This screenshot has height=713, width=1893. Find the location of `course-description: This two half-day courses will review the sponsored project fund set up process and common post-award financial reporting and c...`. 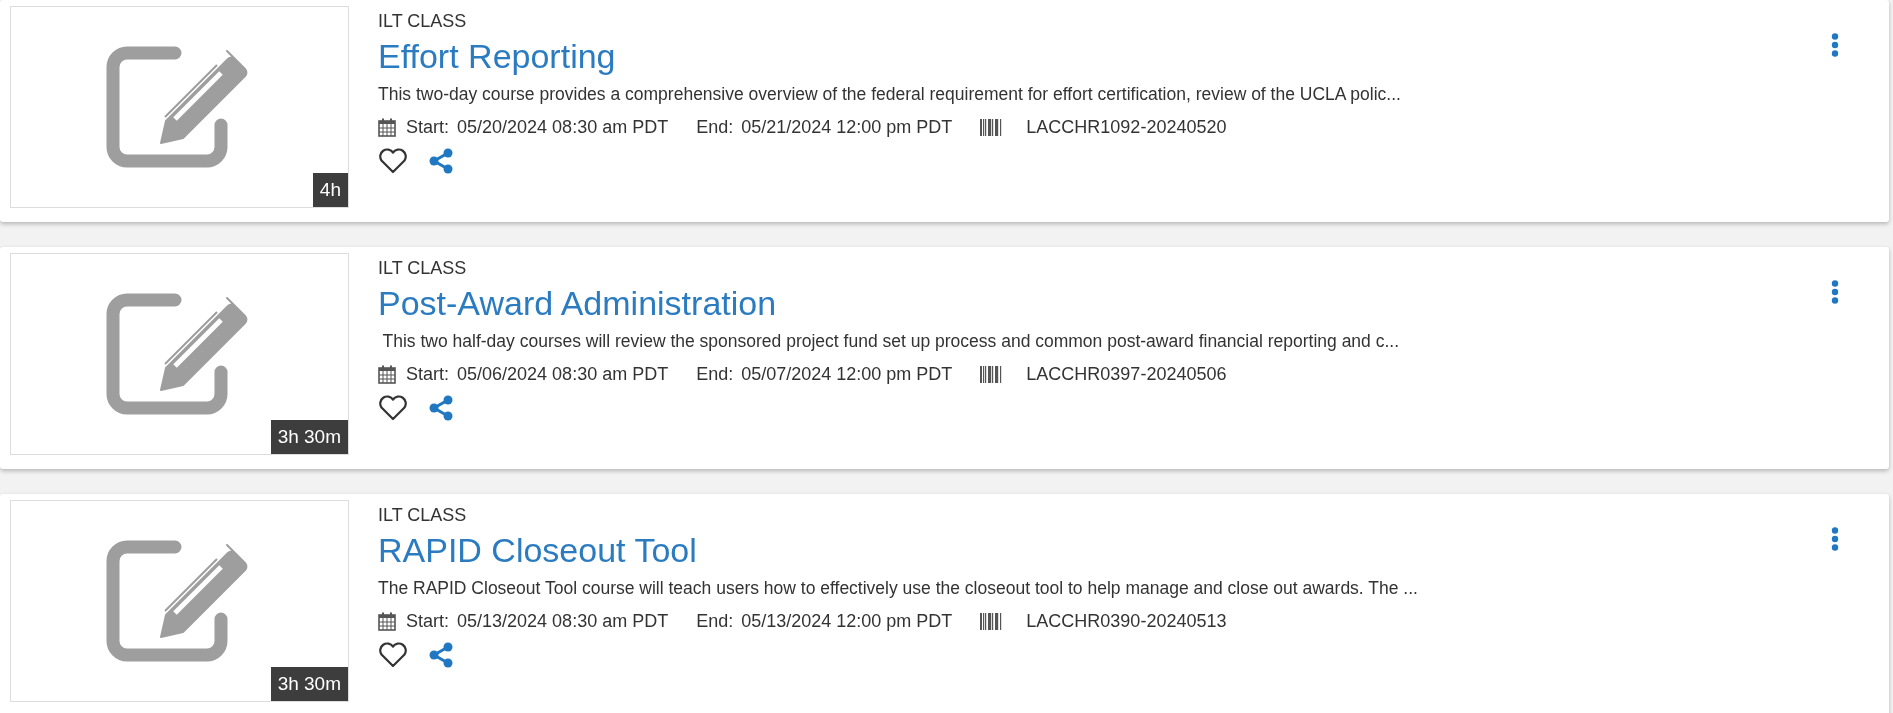

course-description: This two half-day courses will review the sponsored project fund set up process and common post-award financial reporting and c... is located at coordinates (890, 341).